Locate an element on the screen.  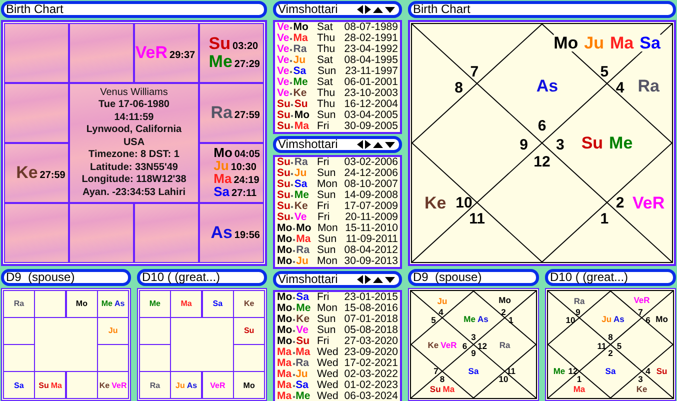
birth-detail: Timezone: 8 DST: 1 is located at coordinates (134, 155).